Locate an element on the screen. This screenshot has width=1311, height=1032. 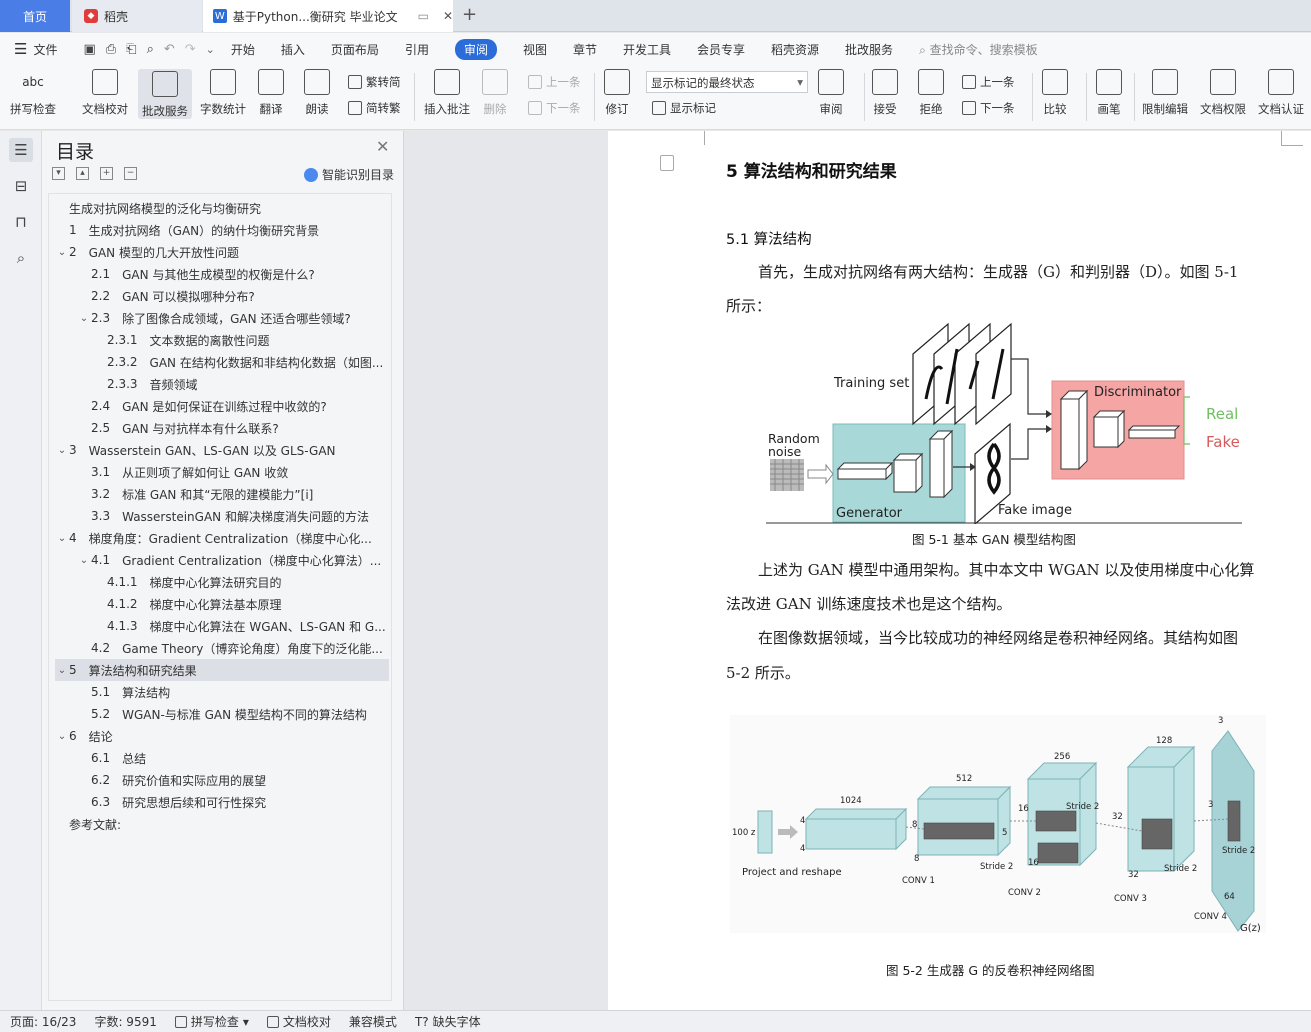
toc-item: 3.1 从正则项了解如何让 GAN 收敛 is located at coordinates (222, 472).